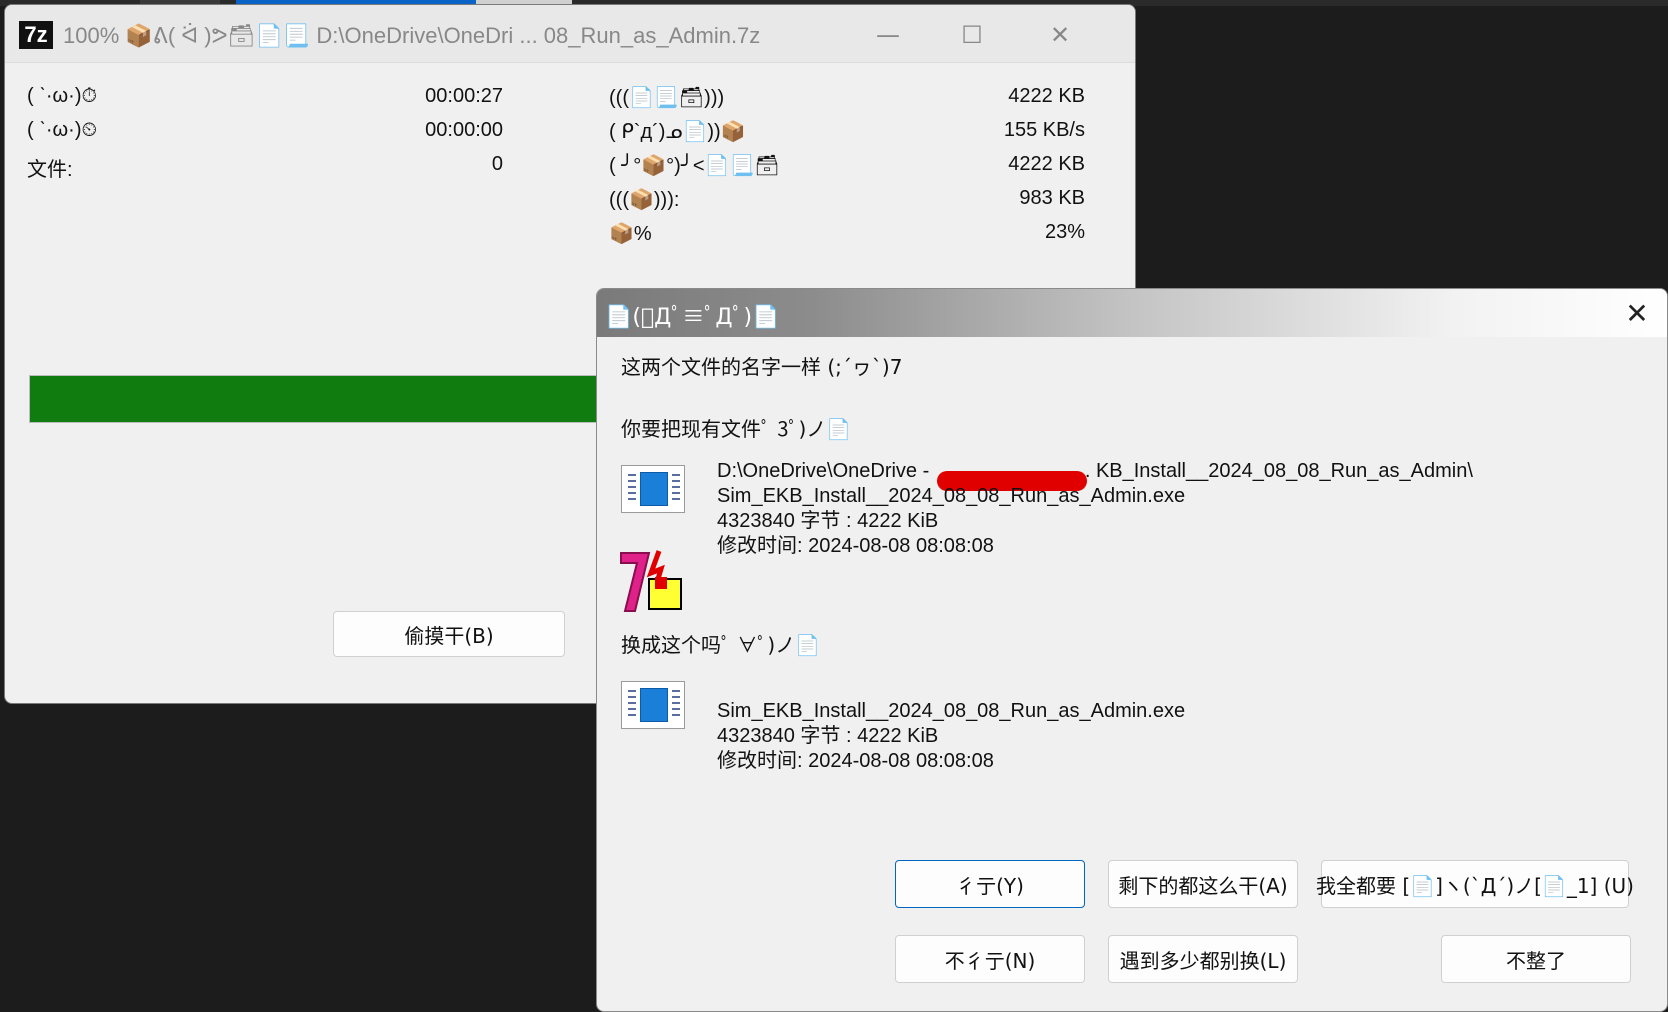 The width and height of the screenshot is (1668, 1012). What do you see at coordinates (1637, 313) in the screenshot?
I see `dialog-close-icon: ✕` at bounding box center [1637, 313].